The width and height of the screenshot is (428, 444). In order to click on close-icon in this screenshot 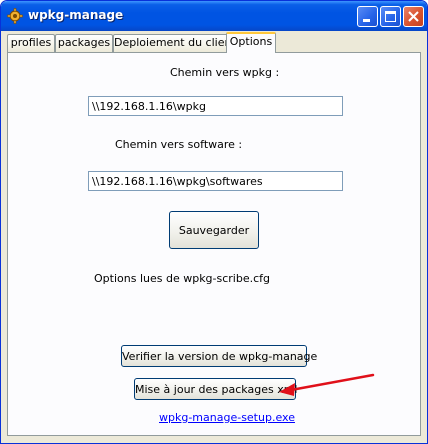, I will do `click(413, 16)`.